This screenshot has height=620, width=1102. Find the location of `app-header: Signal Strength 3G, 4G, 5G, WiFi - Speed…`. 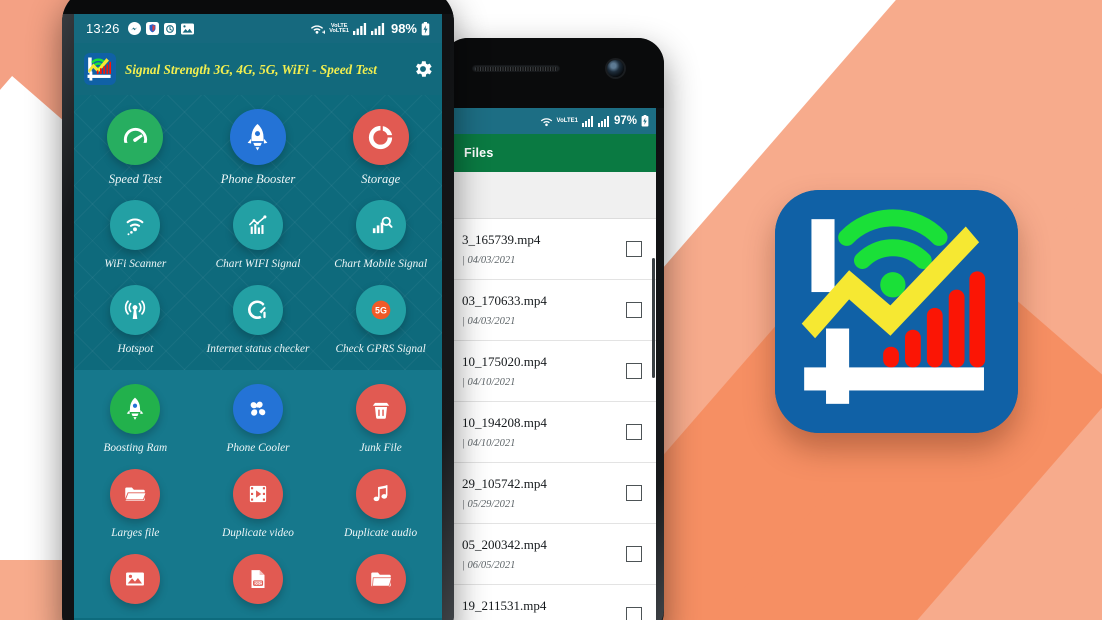

app-header: Signal Strength 3G, 4G, 5G, WiFi - Speed… is located at coordinates (258, 69).